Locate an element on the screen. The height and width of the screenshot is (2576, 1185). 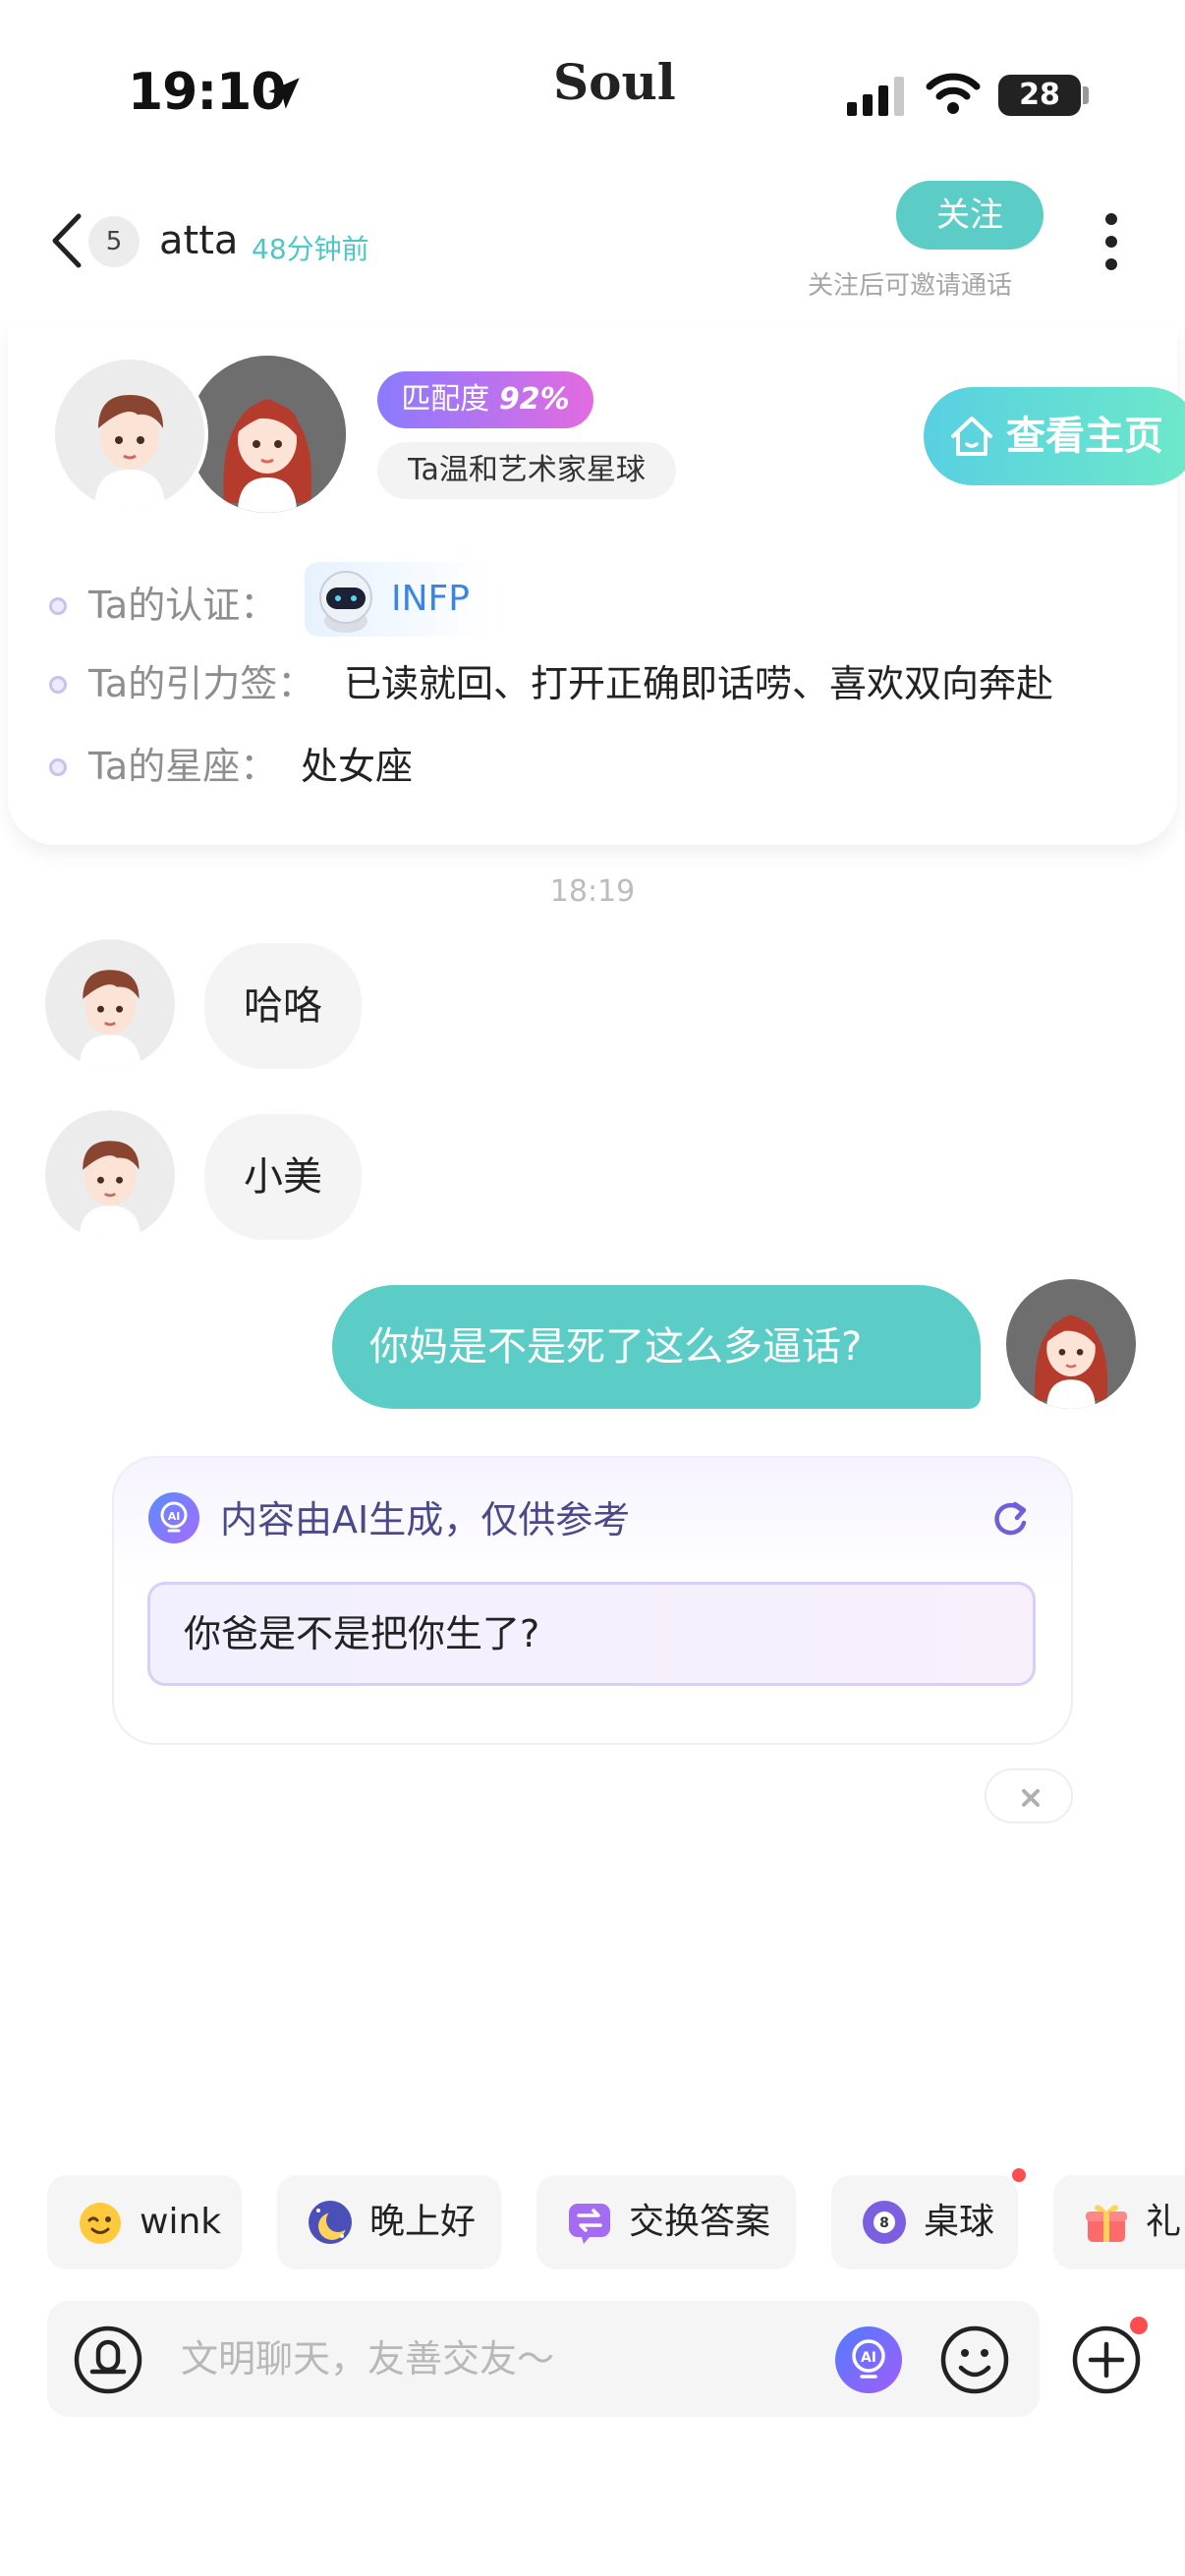
quick-action-billiards: 8 桌球 is located at coordinates (925, 2222).